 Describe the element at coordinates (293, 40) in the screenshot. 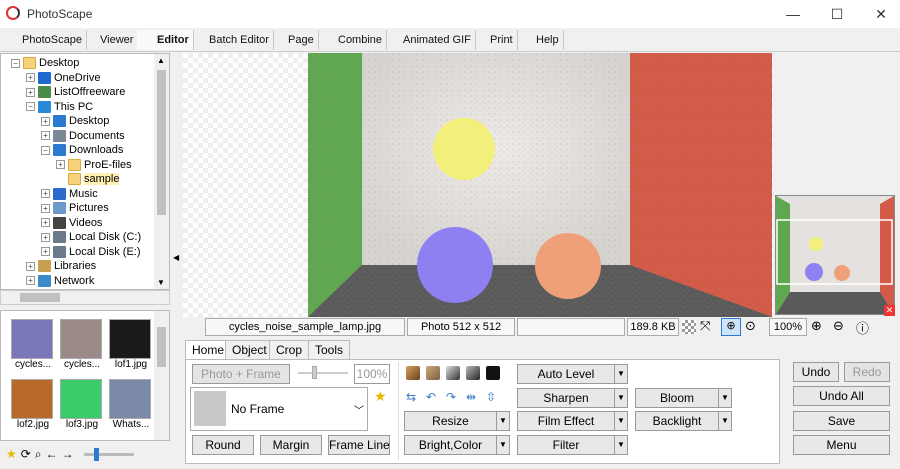

I see `tab-page: Page` at that location.